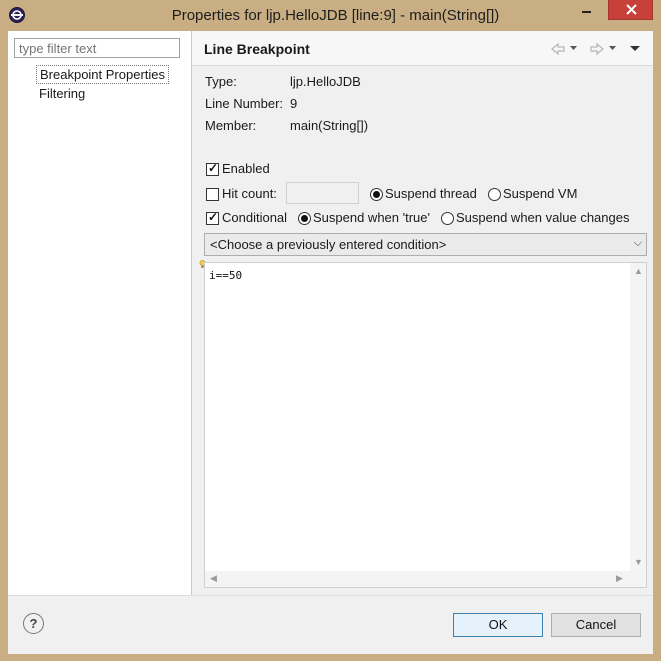 The height and width of the screenshot is (661, 661). Describe the element at coordinates (542, 217) in the screenshot. I see `suspend-when-changes-label: Suspend when value changes` at that location.